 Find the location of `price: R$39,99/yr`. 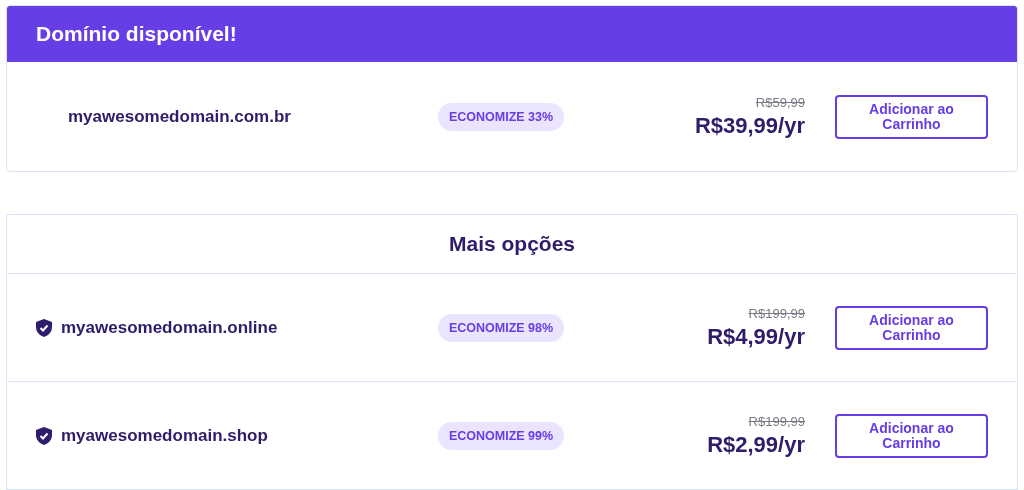

price: R$39,99/yr is located at coordinates (749, 125).